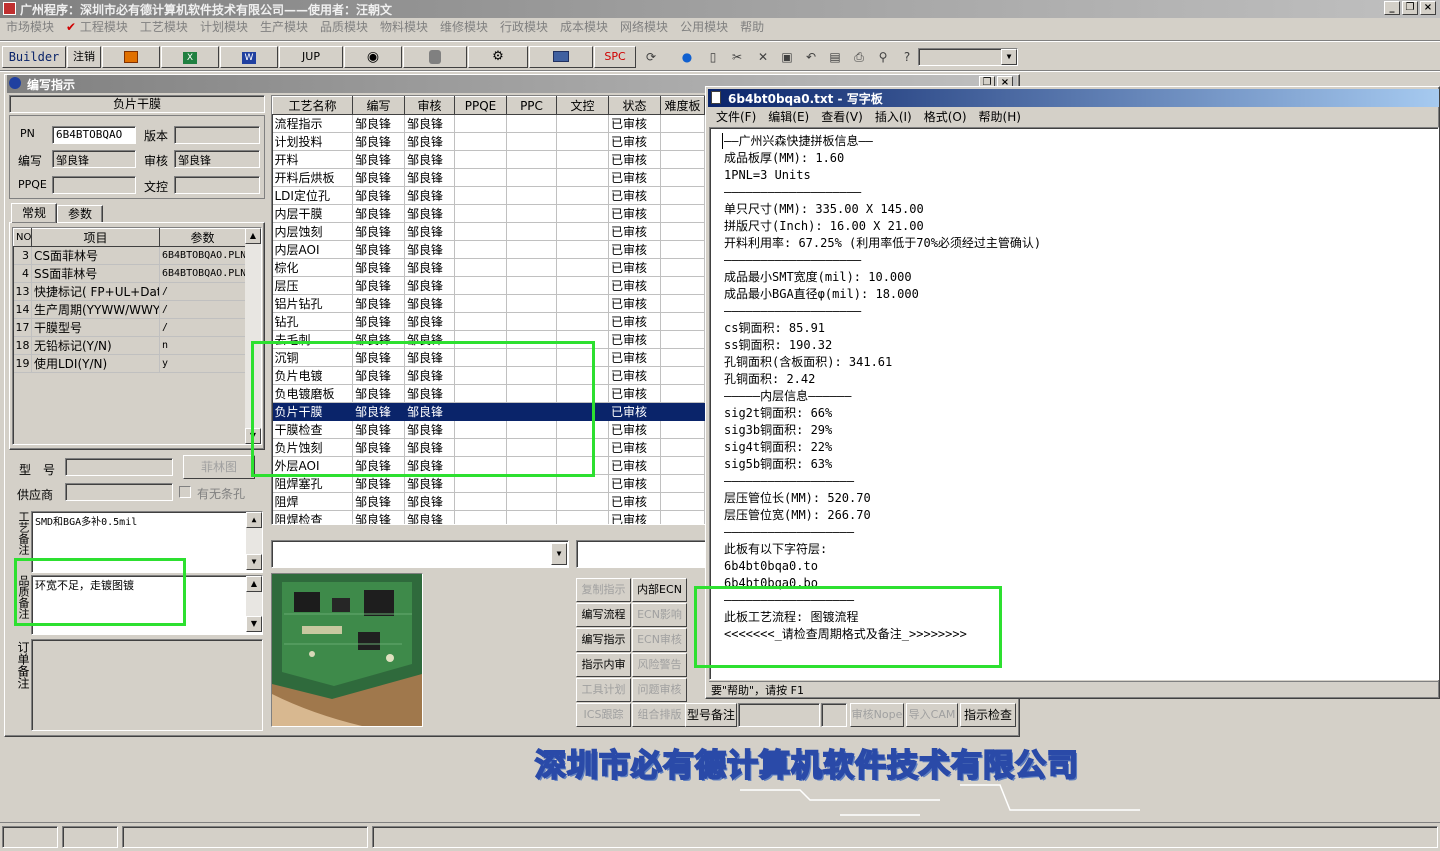 Image resolution: width=1440 pixels, height=851 pixels. Describe the element at coordinates (893, 117) in the screenshot. I see `wordpad-menu-insert: 插入(I)` at that location.